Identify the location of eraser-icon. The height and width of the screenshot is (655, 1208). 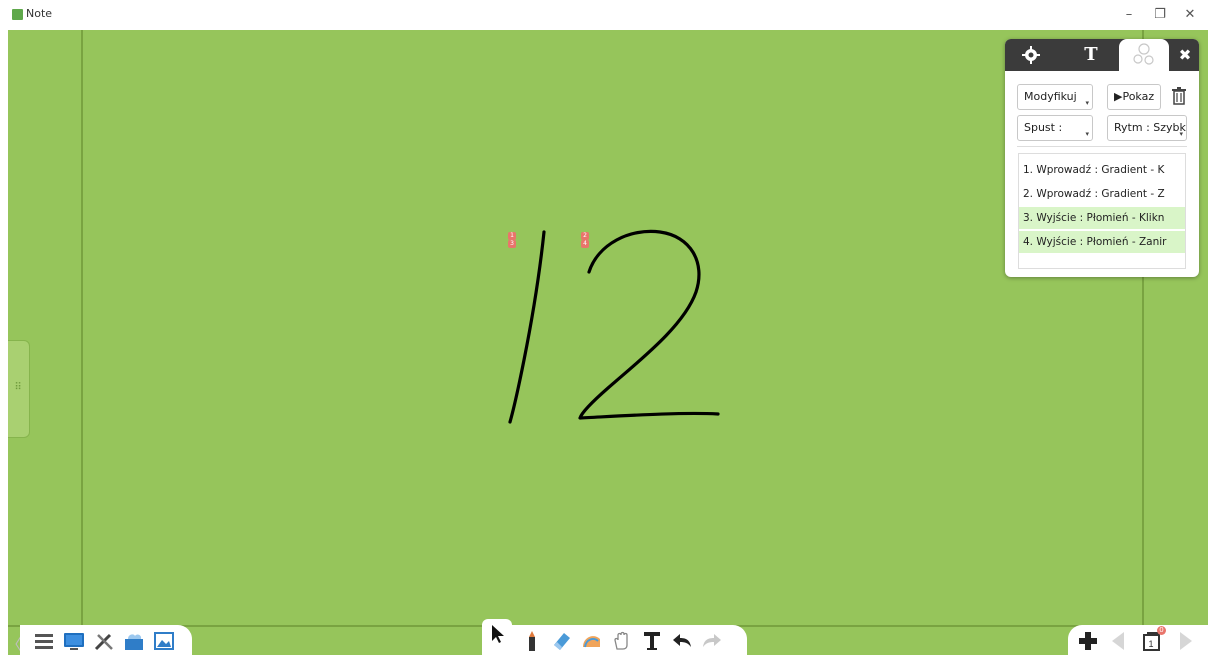
(562, 641).